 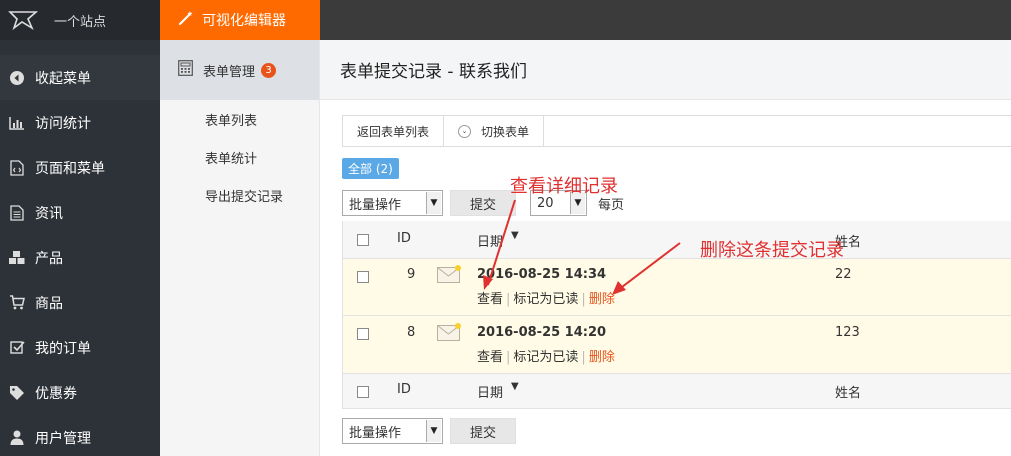 I want to click on submenu-item-export: 导出提交记录, so click(x=239, y=195).